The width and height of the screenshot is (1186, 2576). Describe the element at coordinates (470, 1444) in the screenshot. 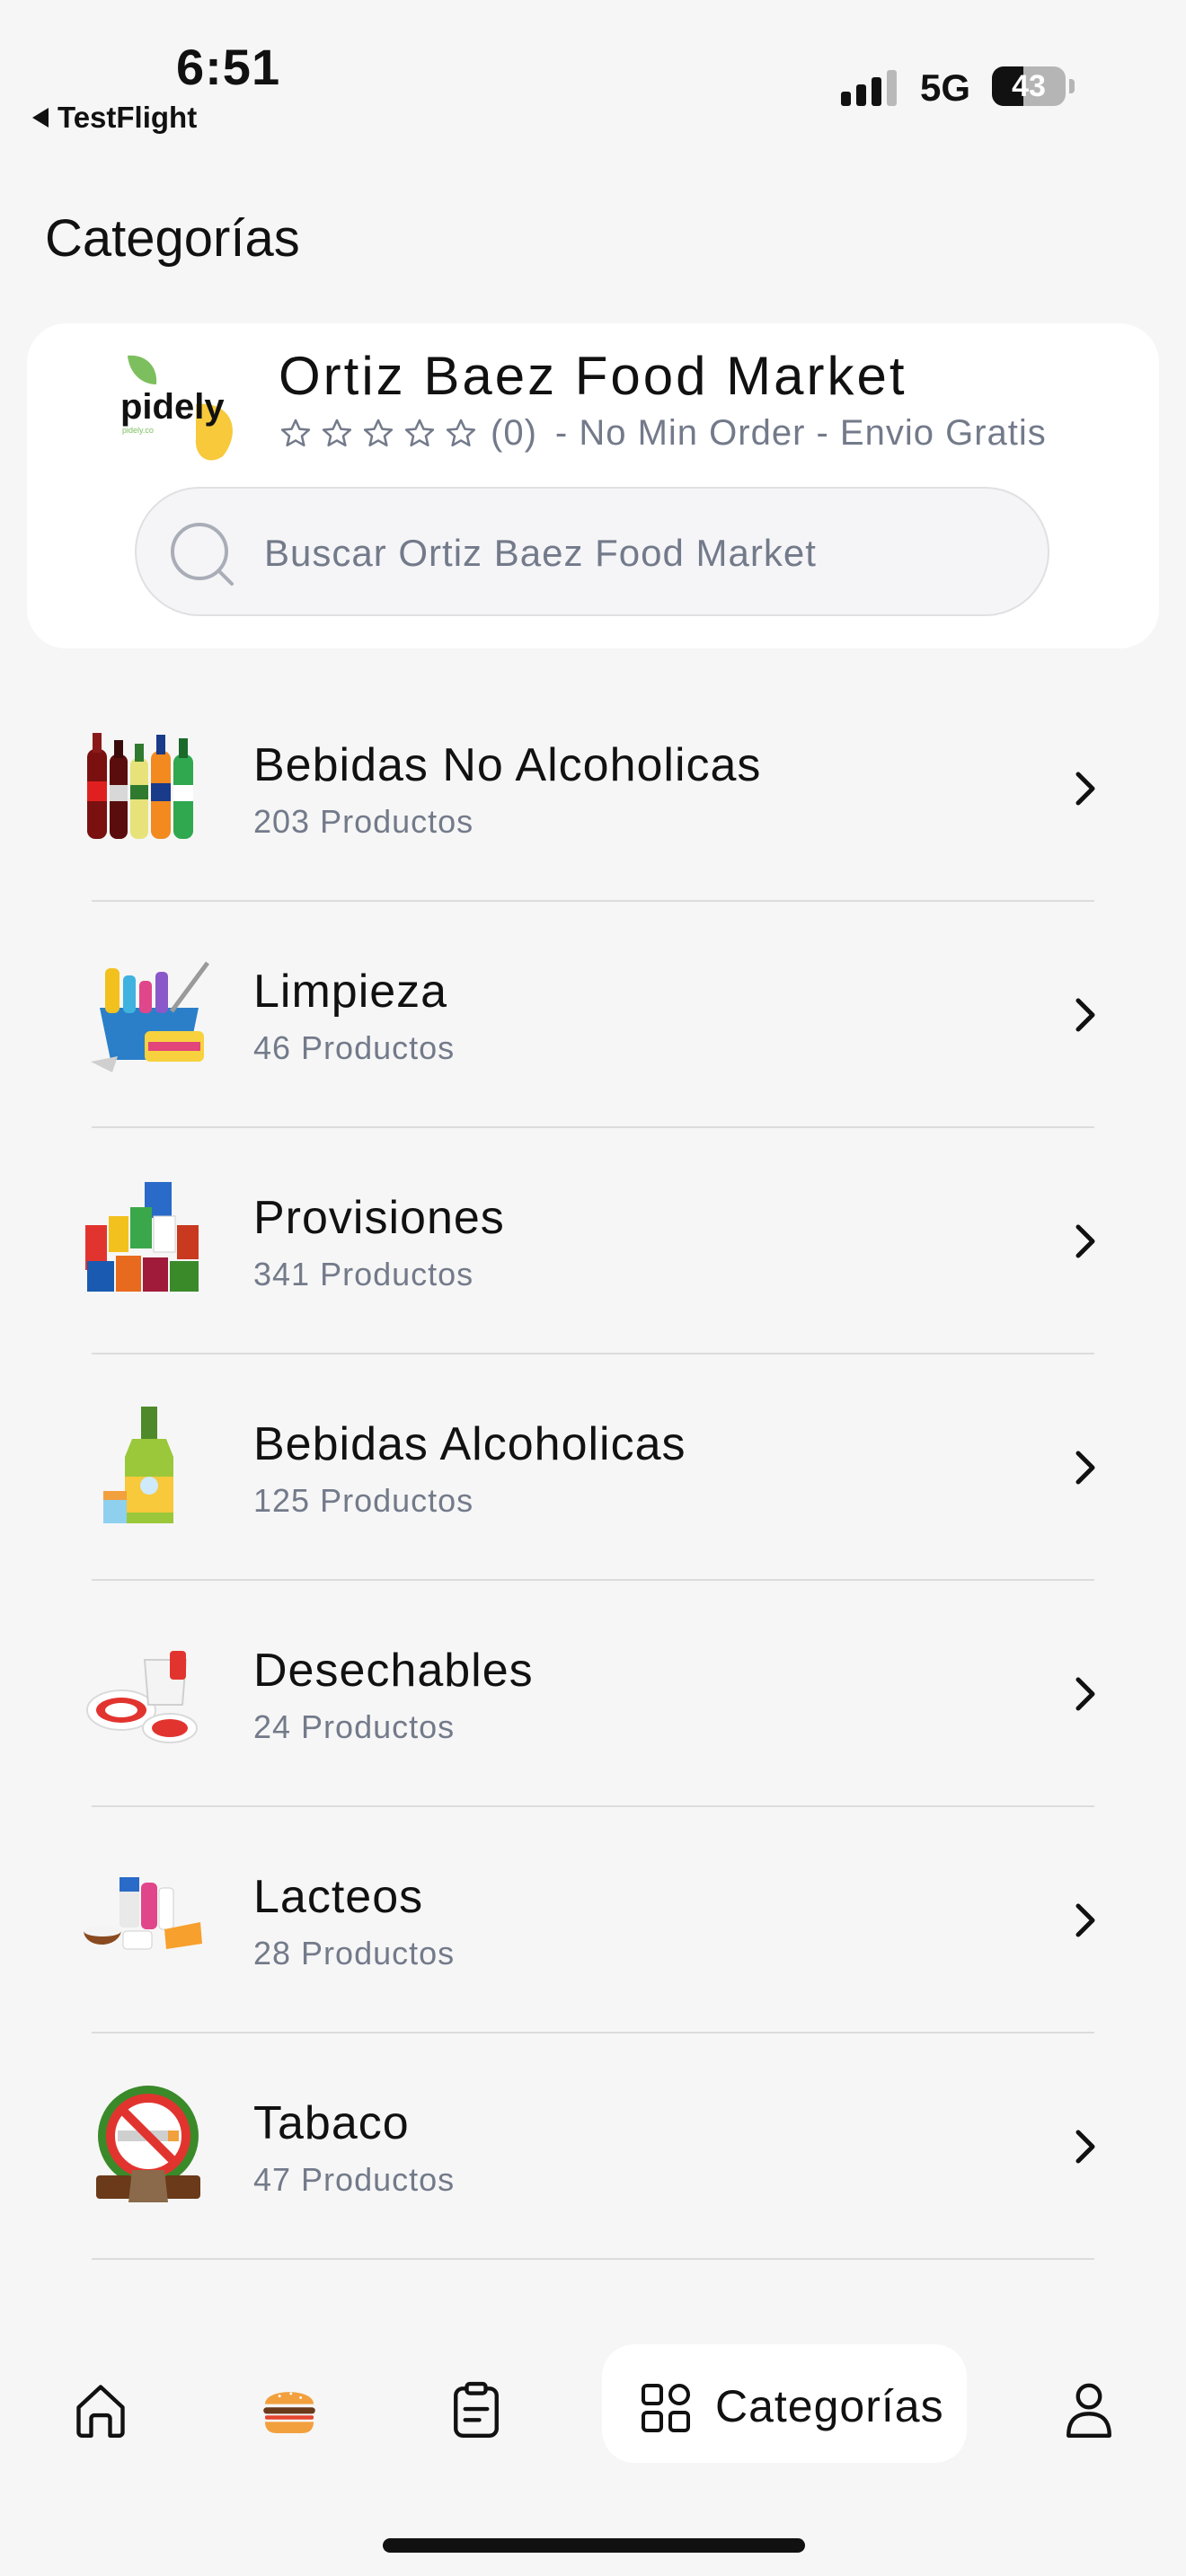

I see `category-name: Bebidas Alcoholicas` at that location.